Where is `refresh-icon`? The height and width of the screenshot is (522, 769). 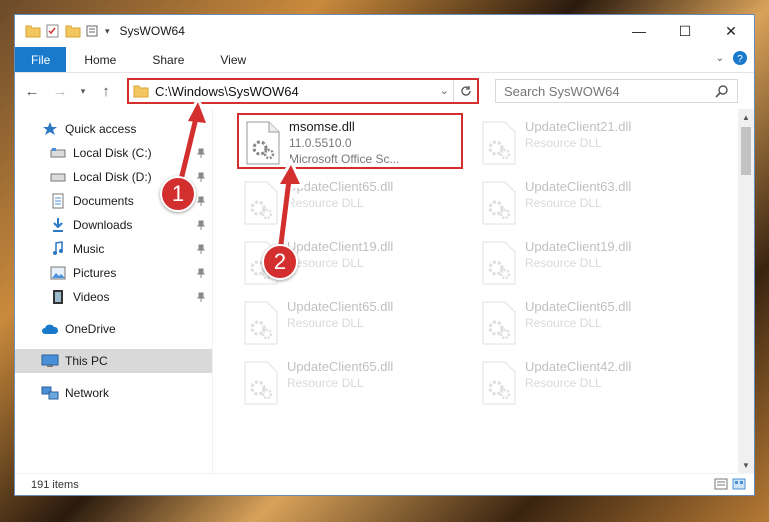
refresh-icon is located at coordinates (465, 91).